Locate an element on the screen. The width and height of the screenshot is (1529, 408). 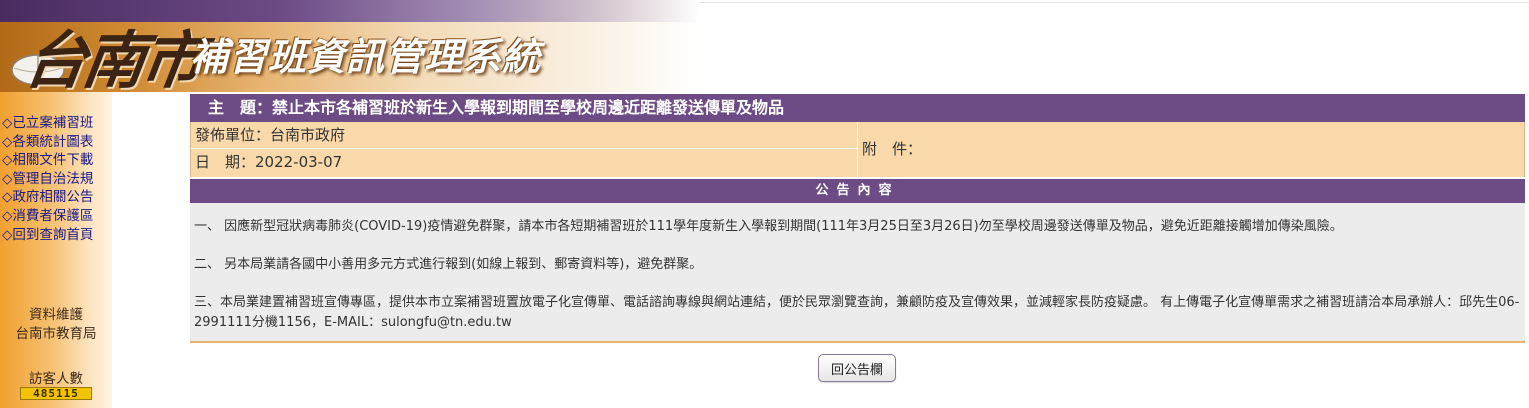
header-banner: 台南市 補習班資訊管理系統 is located at coordinates (350, 48).